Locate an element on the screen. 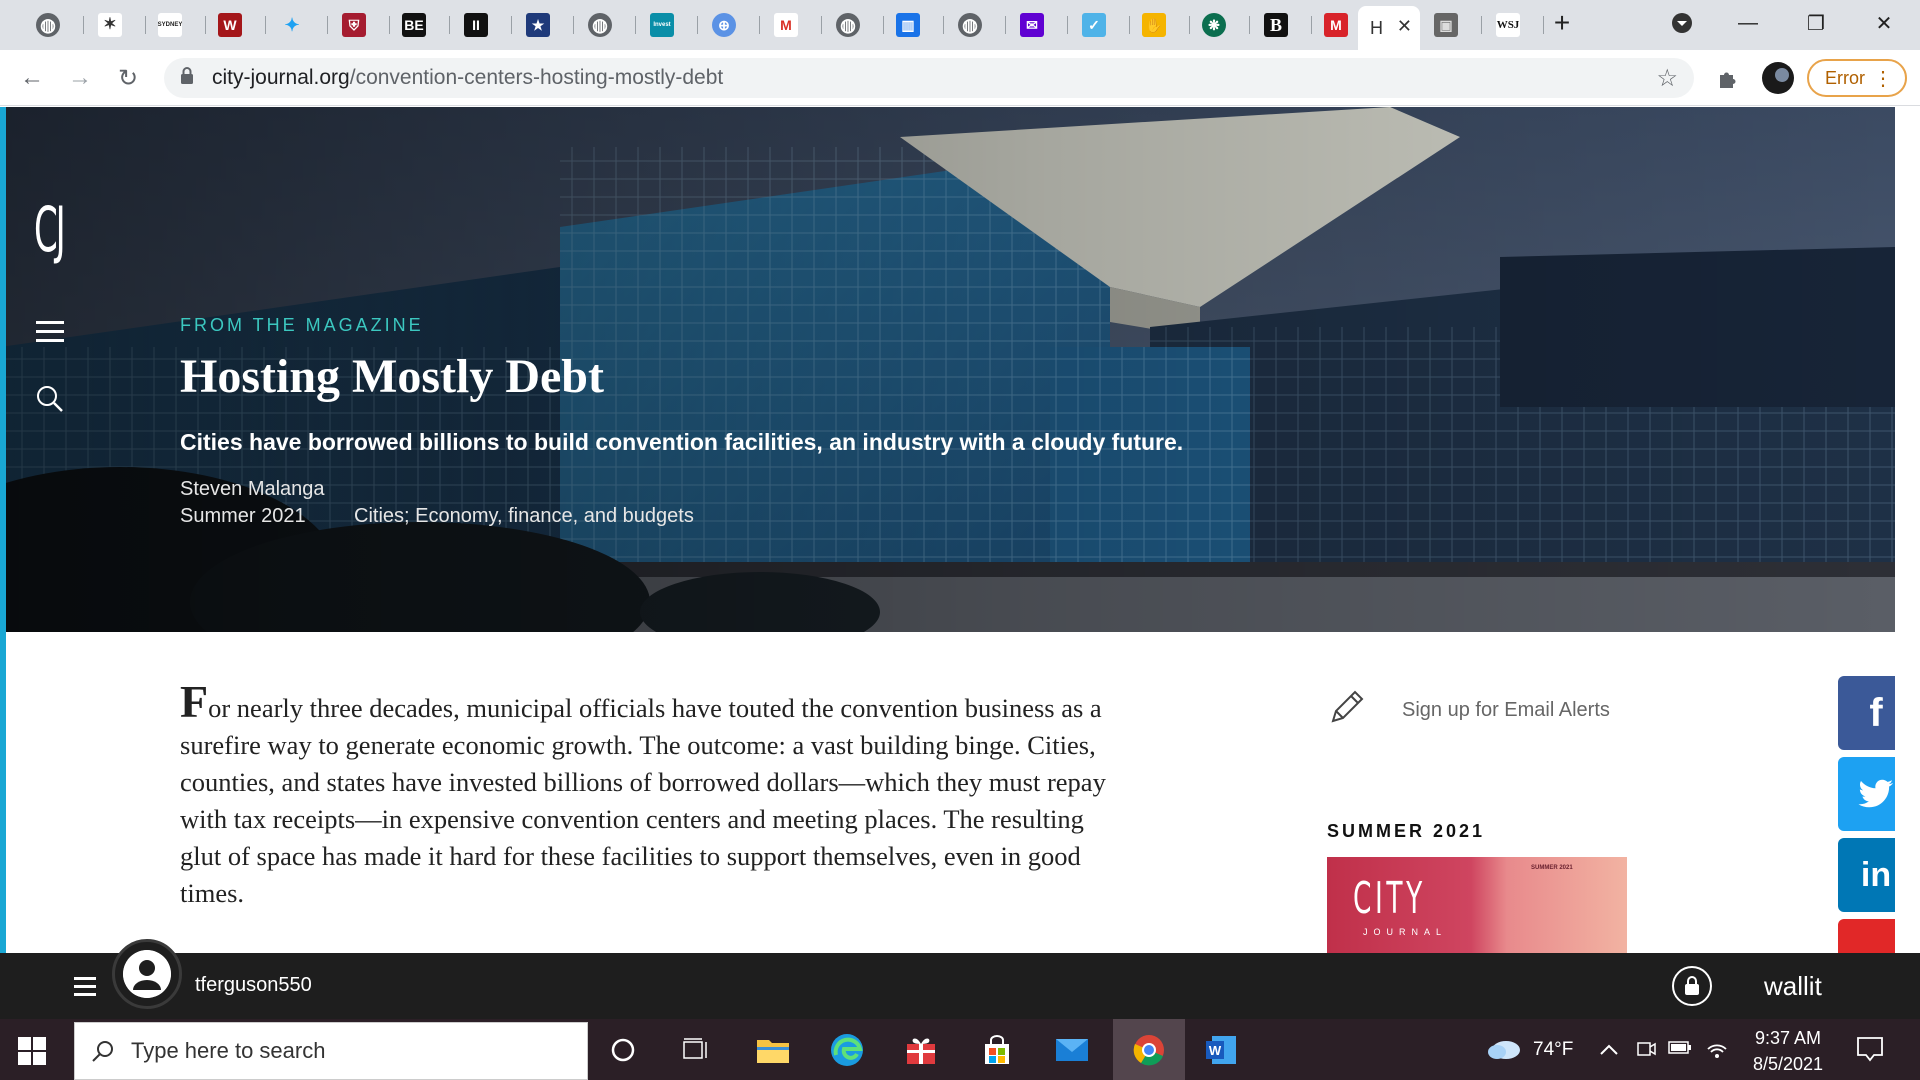 The width and height of the screenshot is (1920, 1080). tab-16: ✉ is located at coordinates (1038, 25).